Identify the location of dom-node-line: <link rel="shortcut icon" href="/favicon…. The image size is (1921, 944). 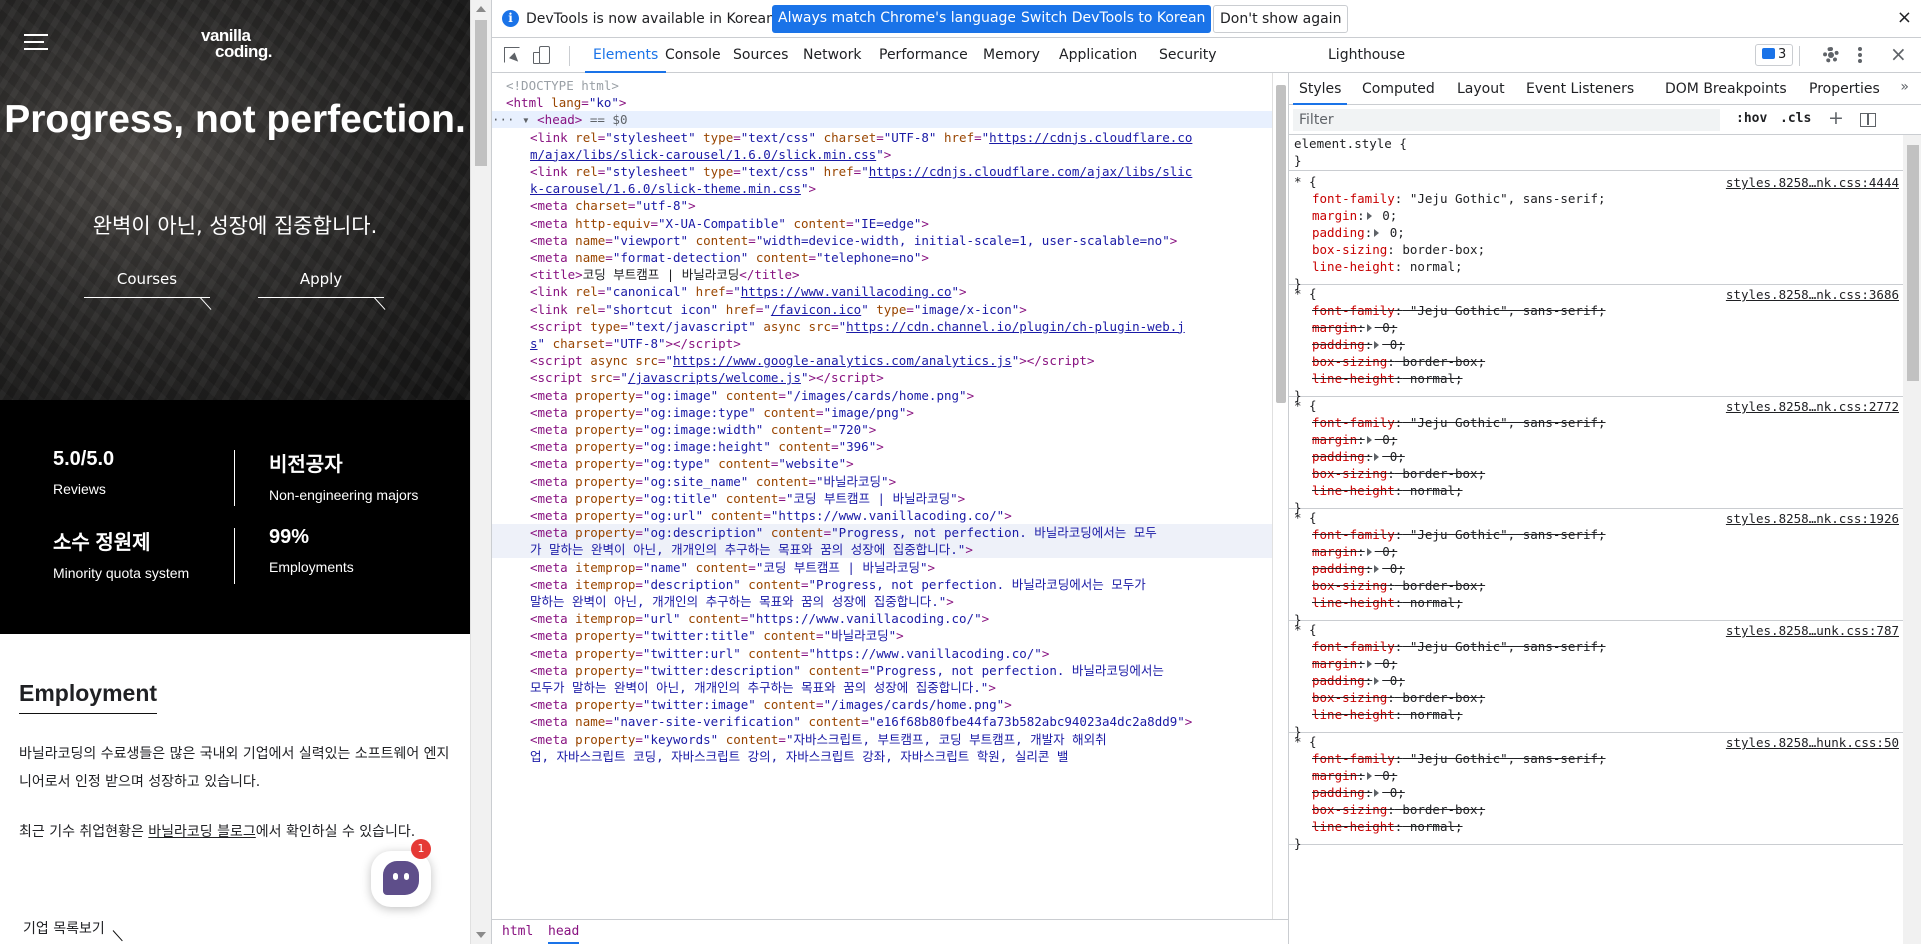
(882, 309).